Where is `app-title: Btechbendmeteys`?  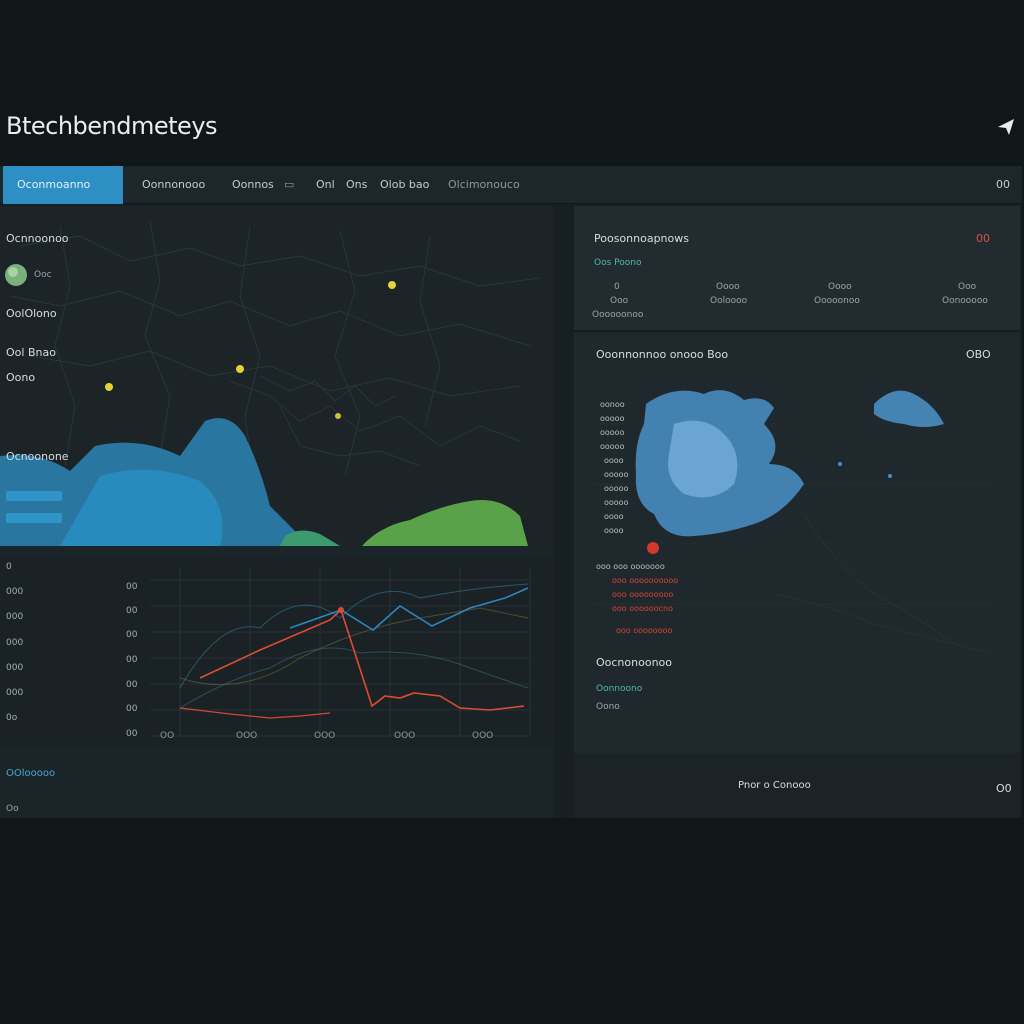 app-title: Btechbendmeteys is located at coordinates (112, 126).